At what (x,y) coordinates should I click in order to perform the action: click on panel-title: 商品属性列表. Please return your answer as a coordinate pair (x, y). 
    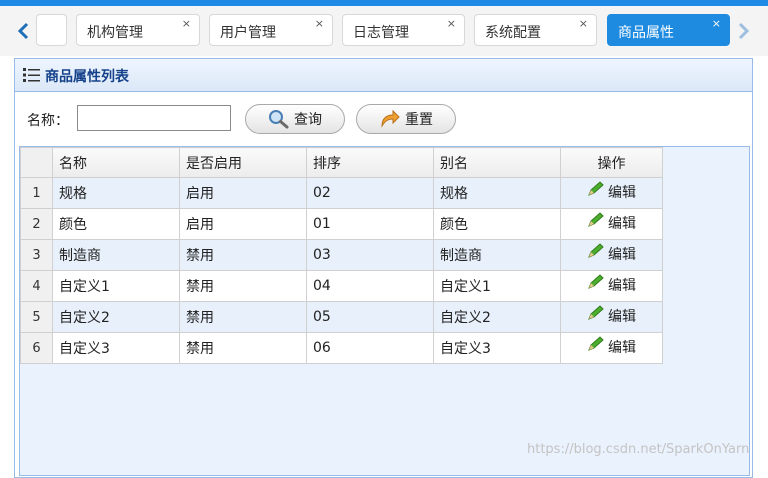
    Looking at the image, I should click on (87, 77).